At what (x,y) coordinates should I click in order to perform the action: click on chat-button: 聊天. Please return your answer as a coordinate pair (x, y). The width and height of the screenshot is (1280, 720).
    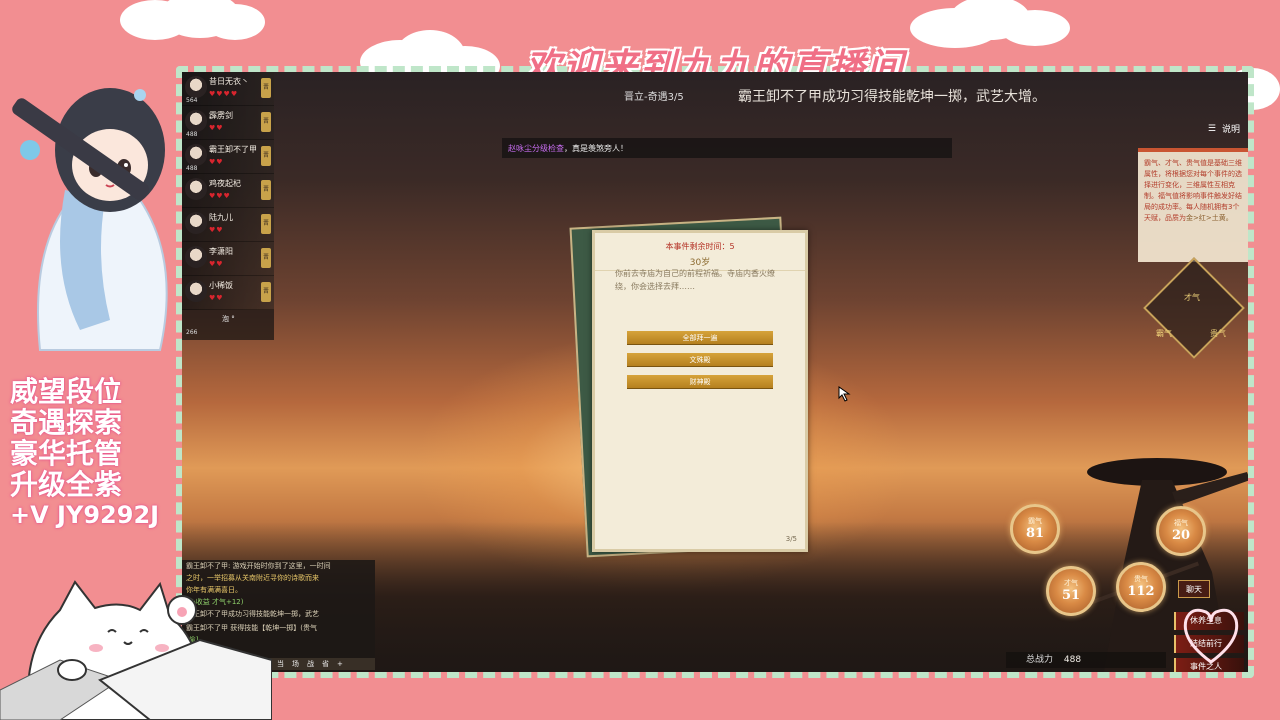
    Looking at the image, I should click on (1194, 589).